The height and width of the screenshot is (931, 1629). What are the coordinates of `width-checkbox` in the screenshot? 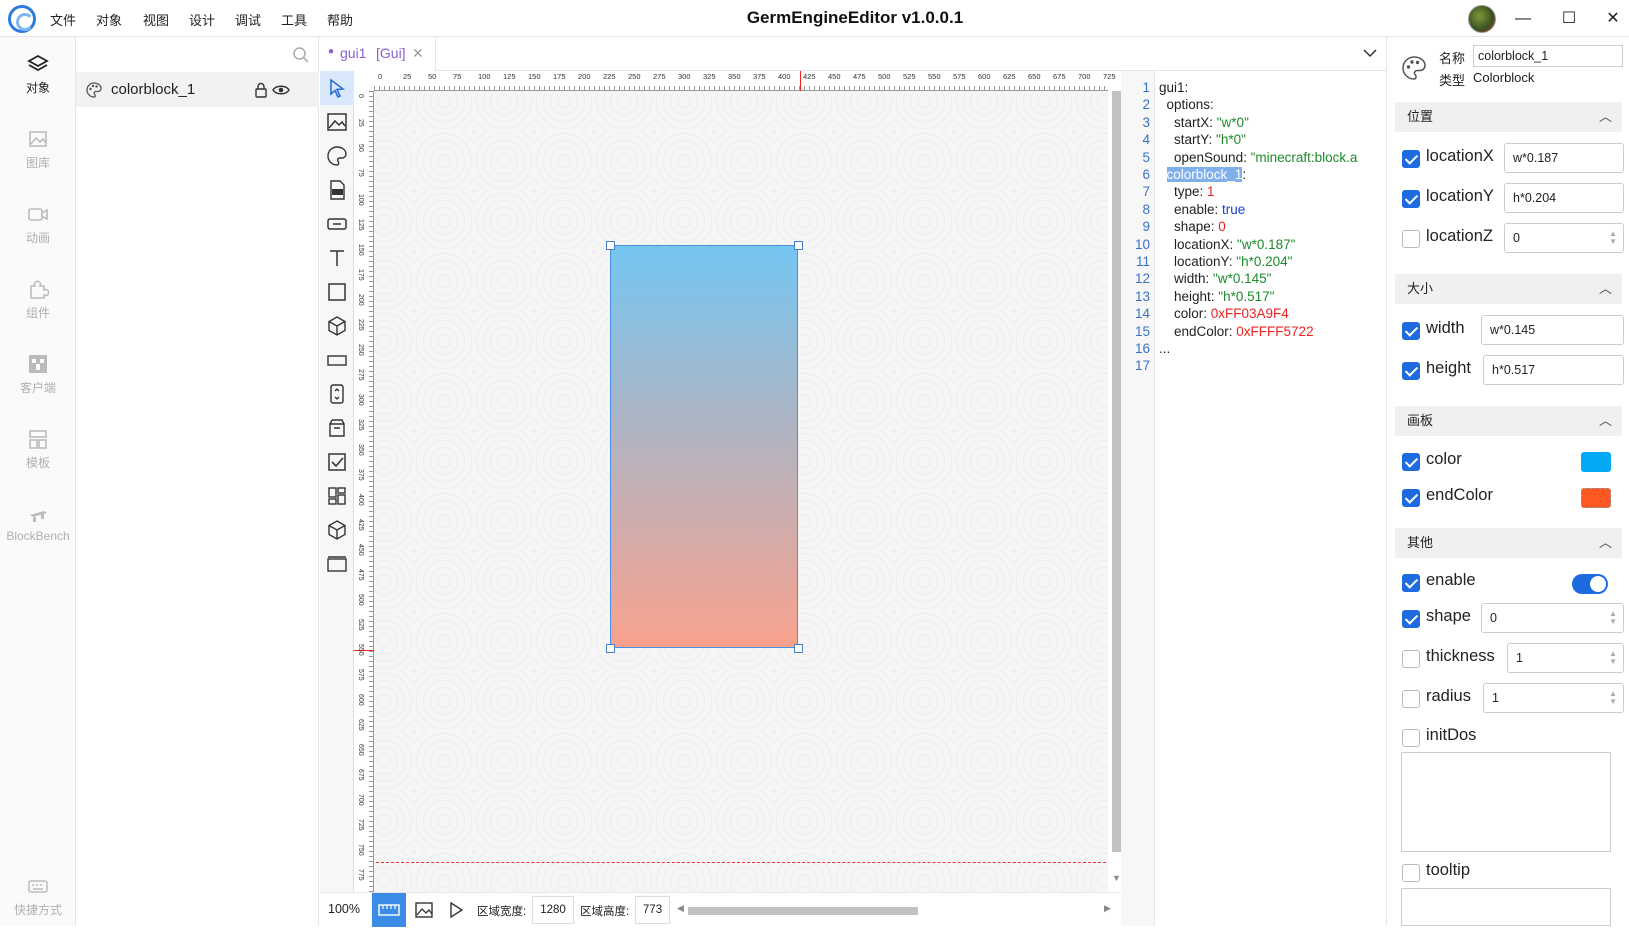 It's located at (1411, 331).